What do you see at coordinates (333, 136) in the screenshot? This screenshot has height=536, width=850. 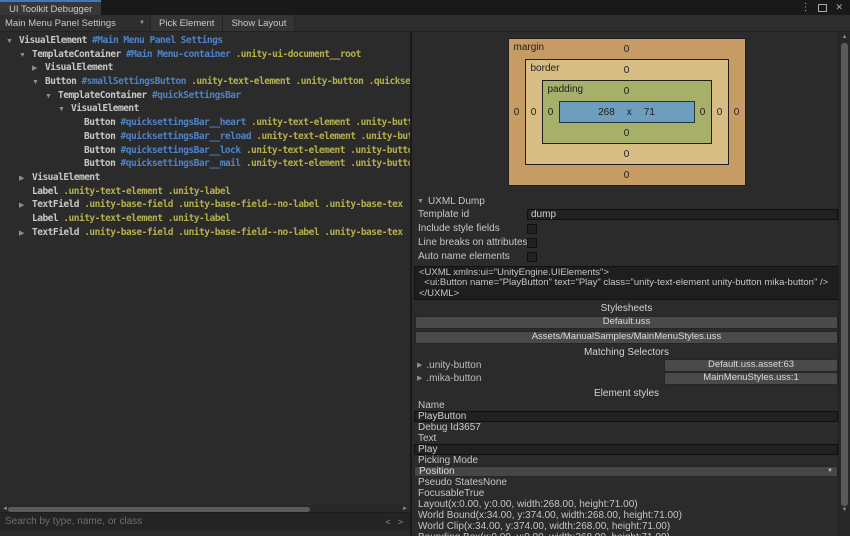 I see `tree-item-classes: .unity-text-element .unity-button` at bounding box center [333, 136].